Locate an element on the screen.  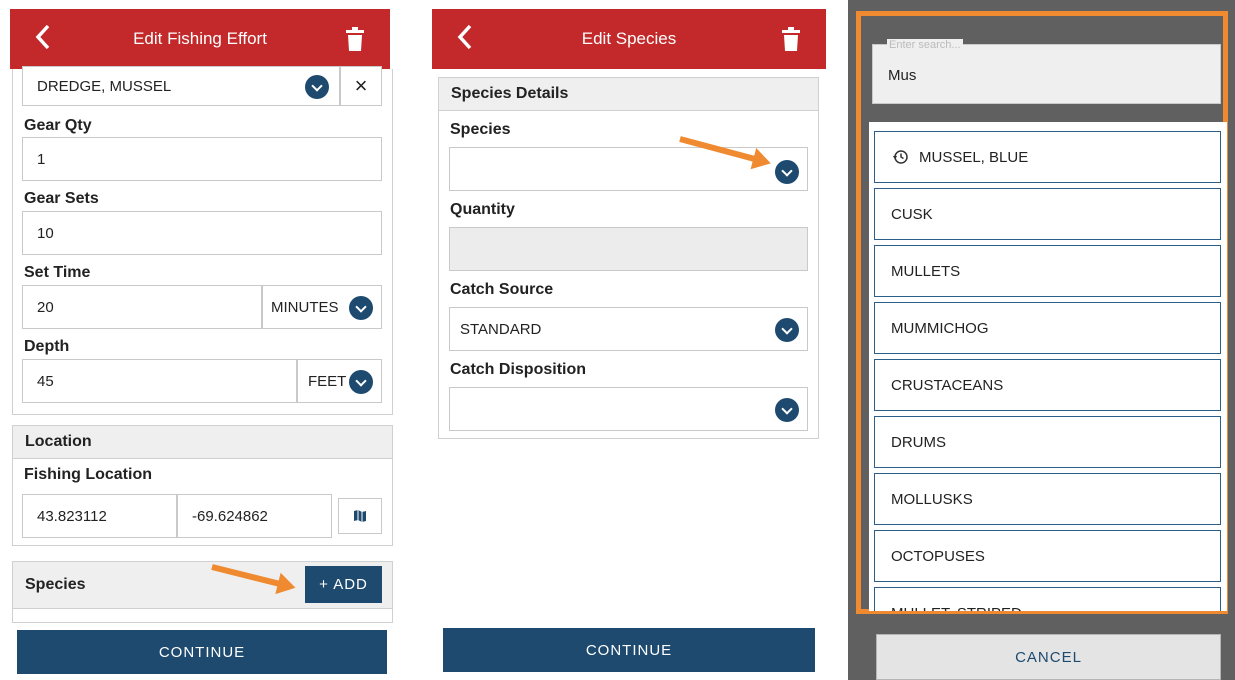
set-time-unit: MINUTES is located at coordinates (305, 307).